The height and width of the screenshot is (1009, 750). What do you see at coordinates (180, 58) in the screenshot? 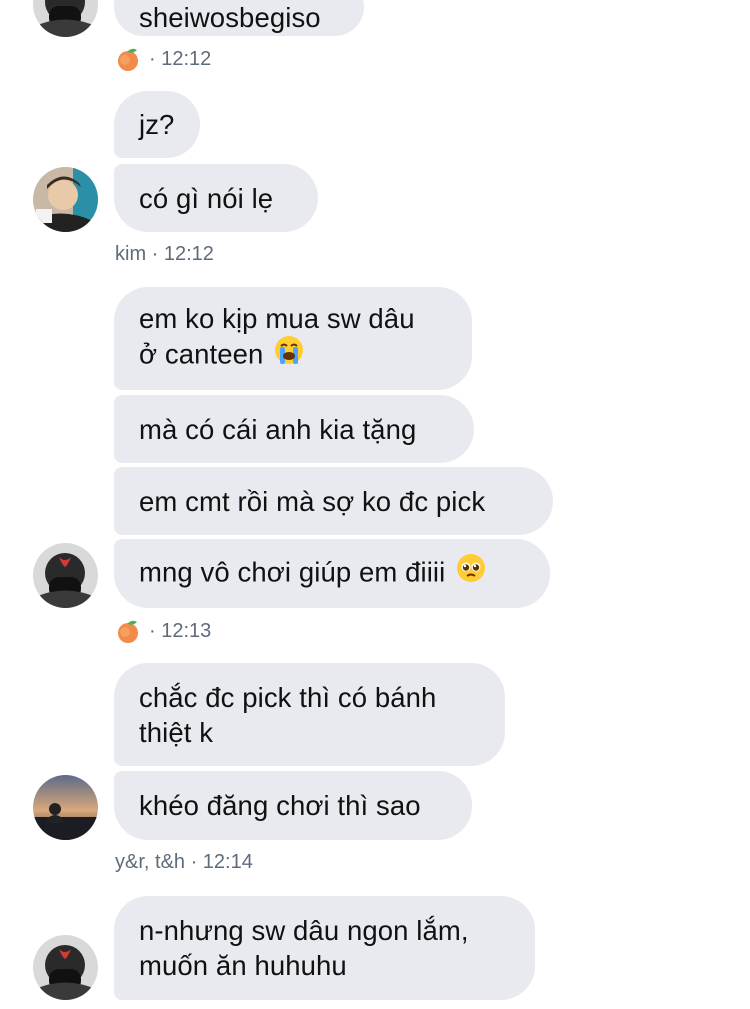
I see `message-time: · 12:12` at bounding box center [180, 58].